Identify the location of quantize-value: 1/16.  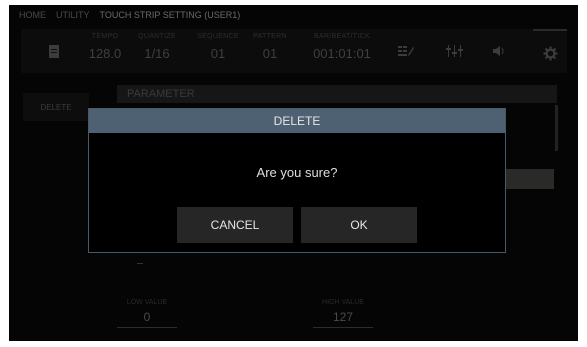
(157, 53).